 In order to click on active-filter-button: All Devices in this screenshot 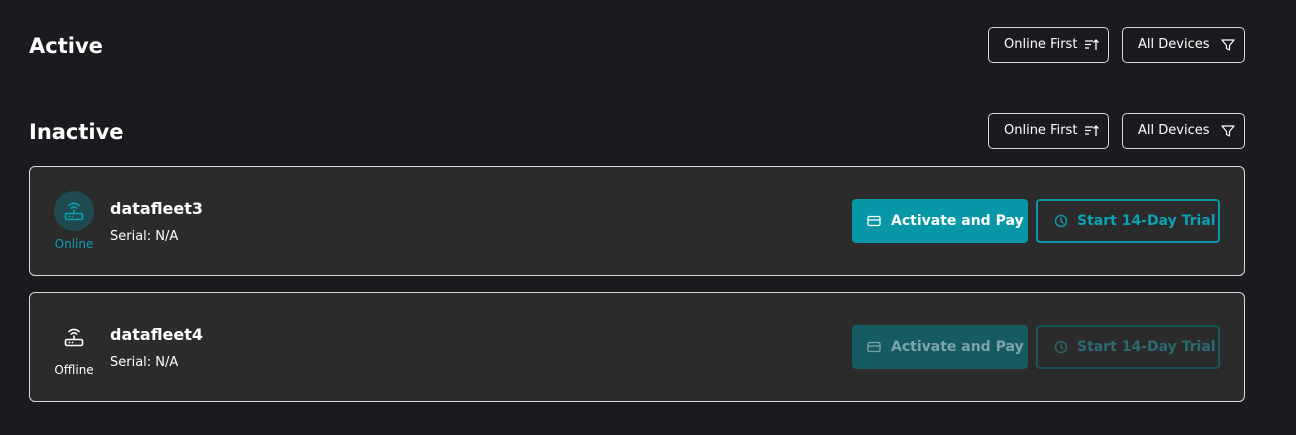, I will do `click(1183, 45)`.